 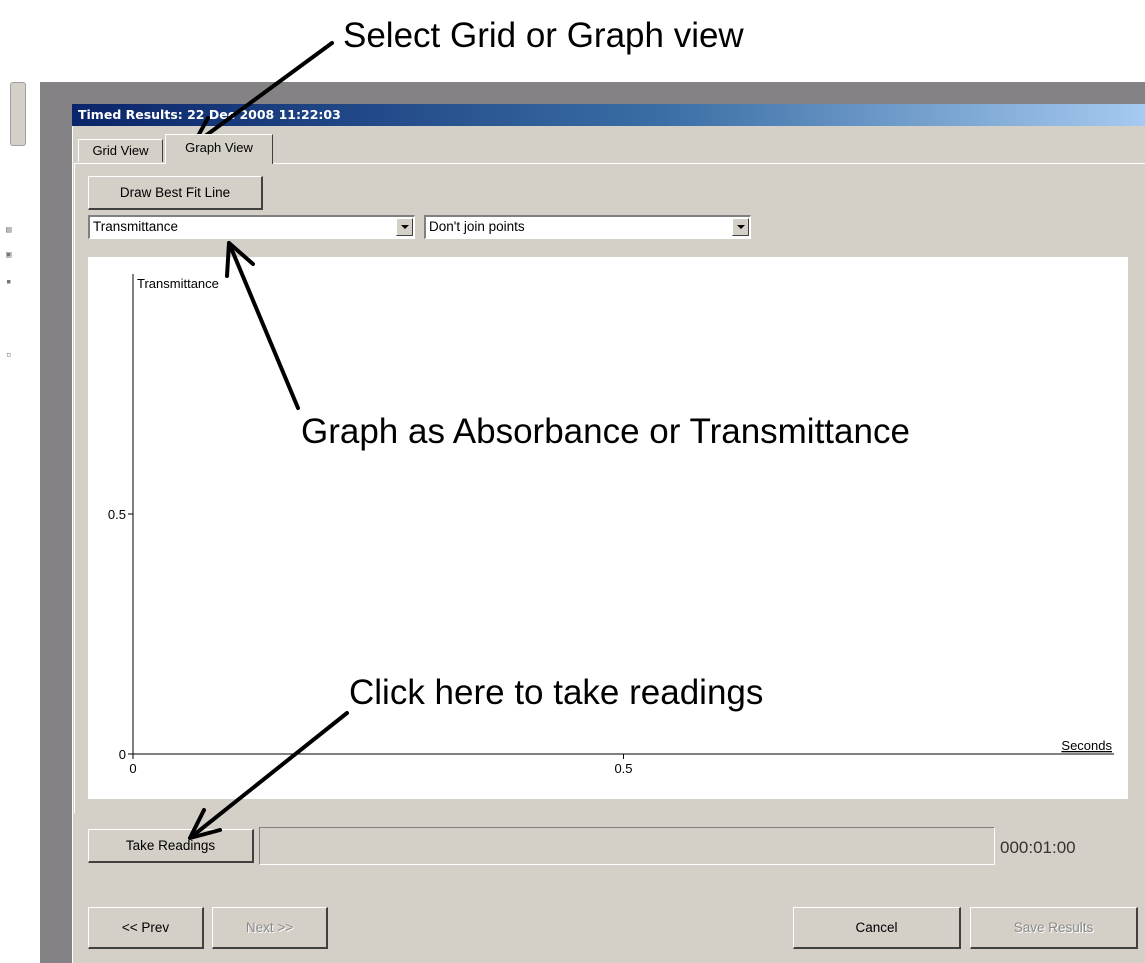 I want to click on next-button: Next >>, so click(x=270, y=928).